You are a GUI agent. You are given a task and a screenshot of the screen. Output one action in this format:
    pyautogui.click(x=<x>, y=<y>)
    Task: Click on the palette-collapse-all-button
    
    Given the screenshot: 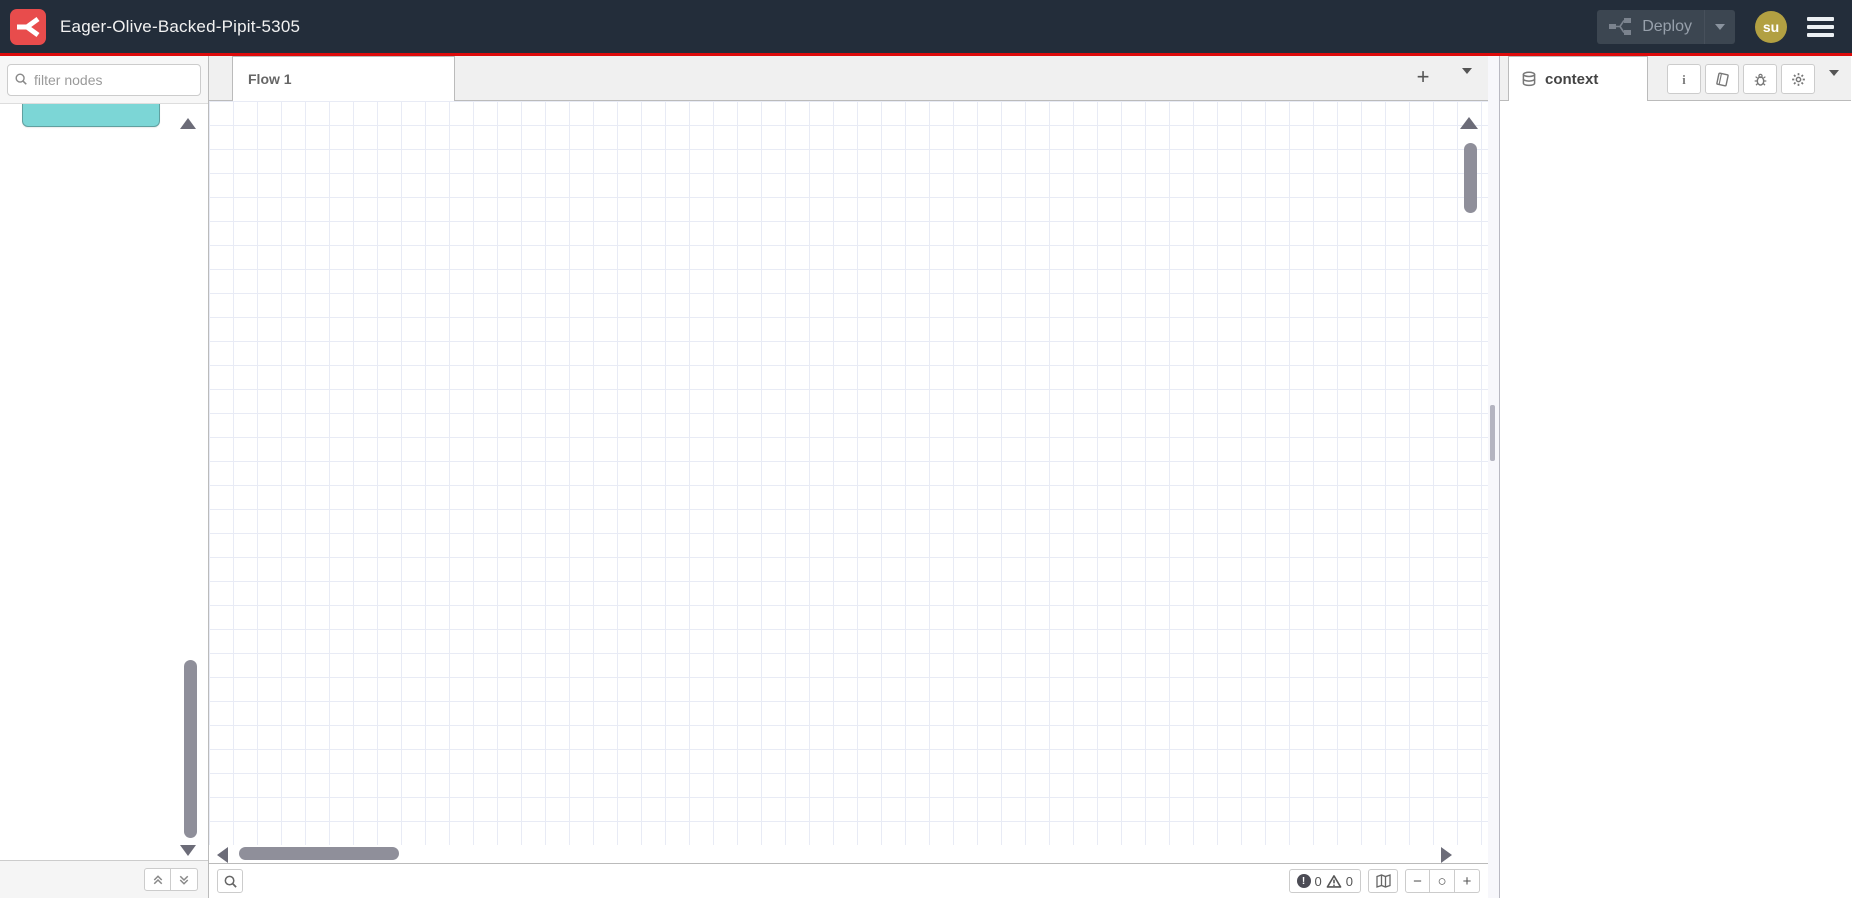 What is the action you would take?
    pyautogui.click(x=157, y=879)
    